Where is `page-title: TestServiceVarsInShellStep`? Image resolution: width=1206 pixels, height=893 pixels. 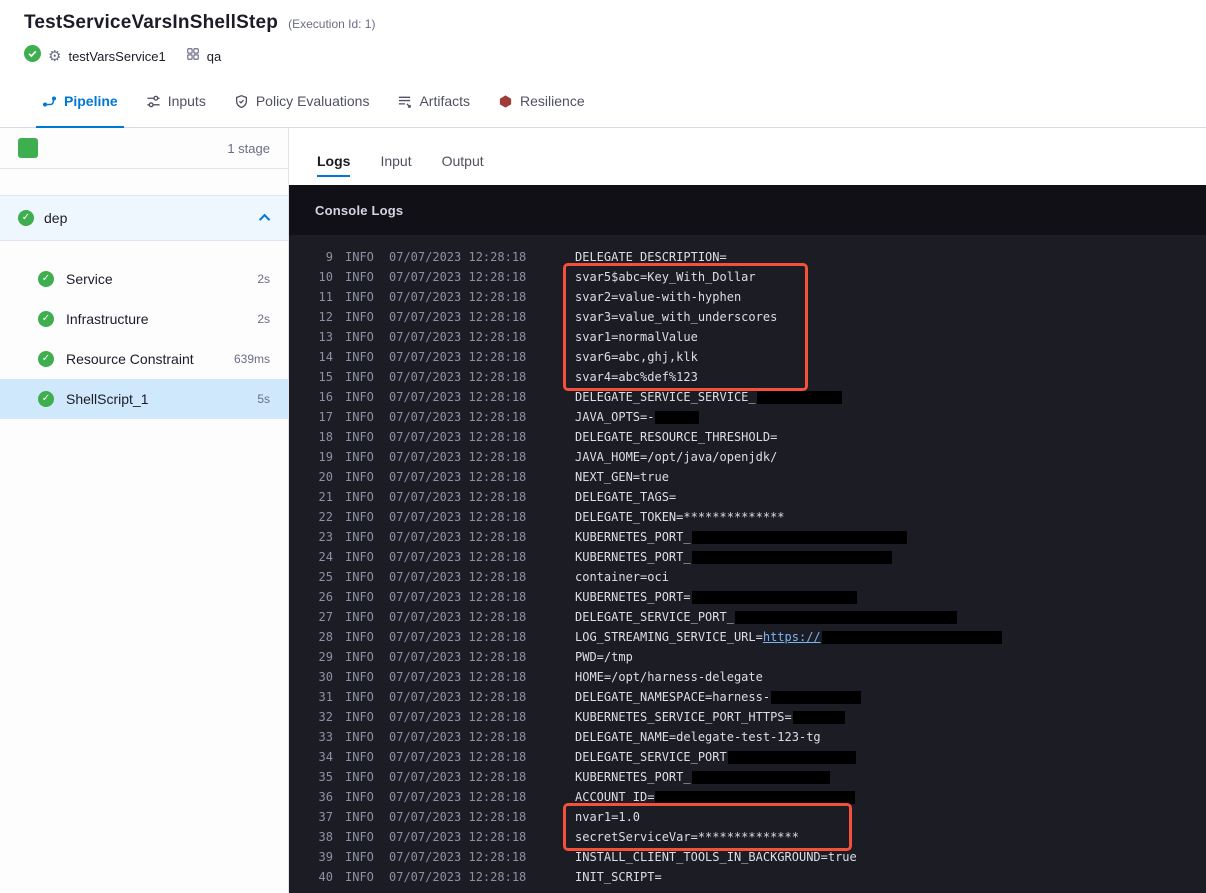 page-title: TestServiceVarsInShellStep is located at coordinates (151, 22).